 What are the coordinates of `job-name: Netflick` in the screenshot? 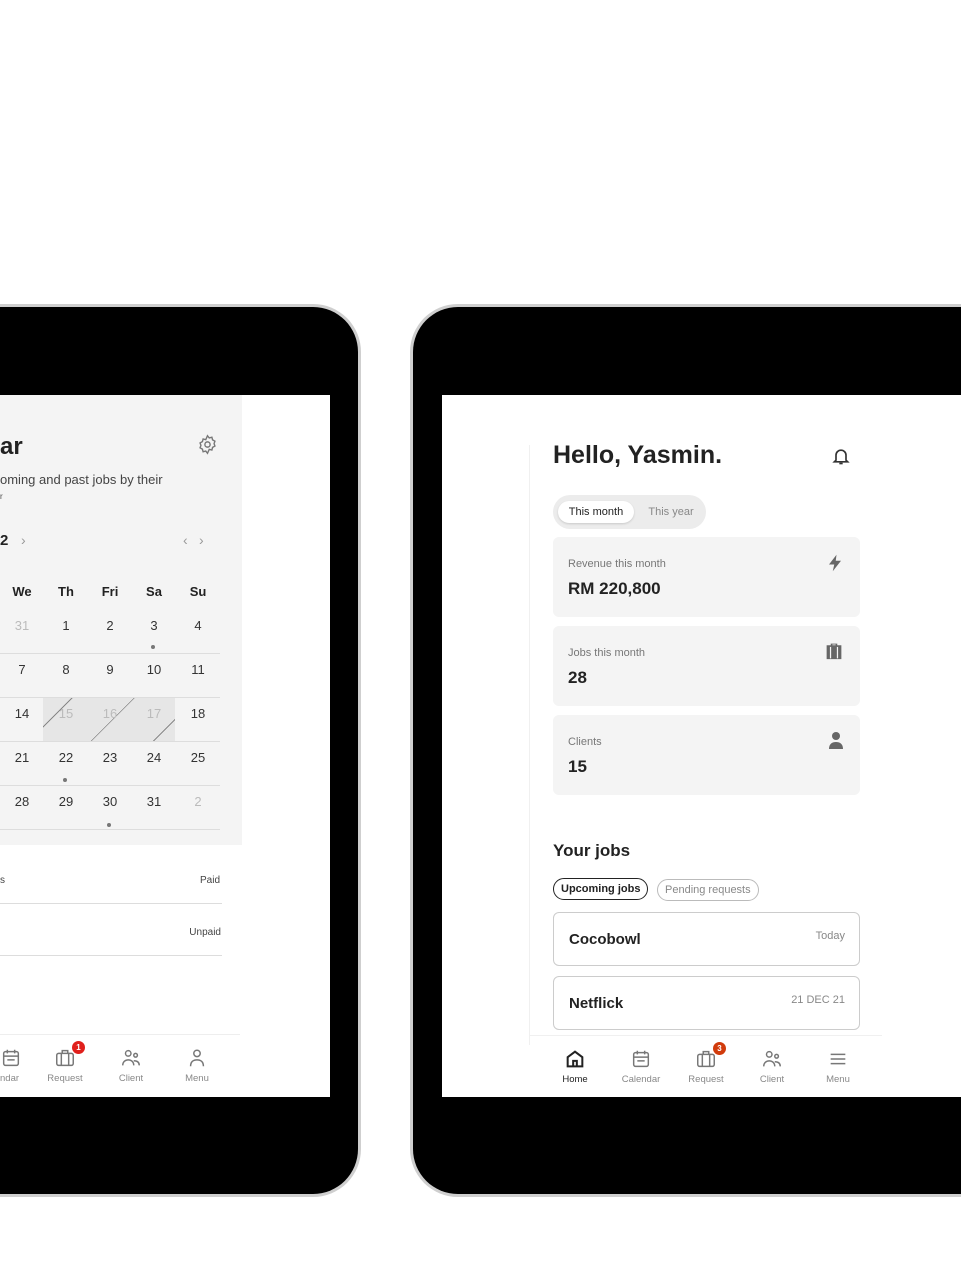 It's located at (596, 1003).